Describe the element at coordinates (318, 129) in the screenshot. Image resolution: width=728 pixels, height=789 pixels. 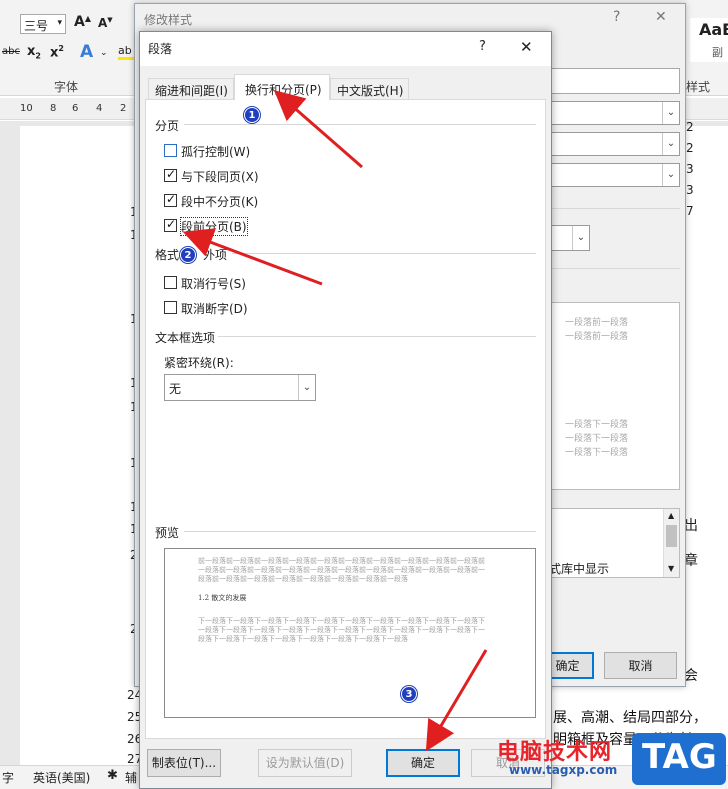
I see `arrow-to-tab` at that location.